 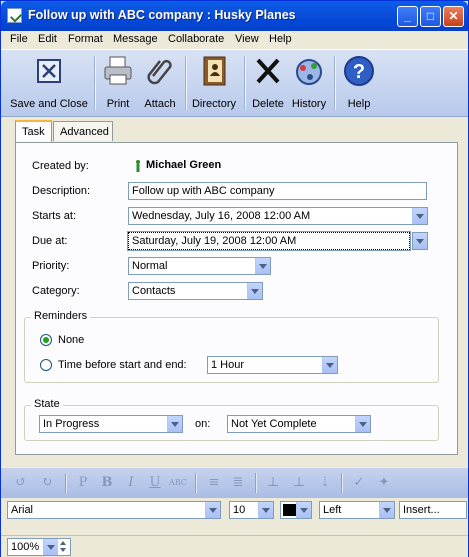 What do you see at coordinates (407, 16) in the screenshot?
I see `minimize-button: _` at bounding box center [407, 16].